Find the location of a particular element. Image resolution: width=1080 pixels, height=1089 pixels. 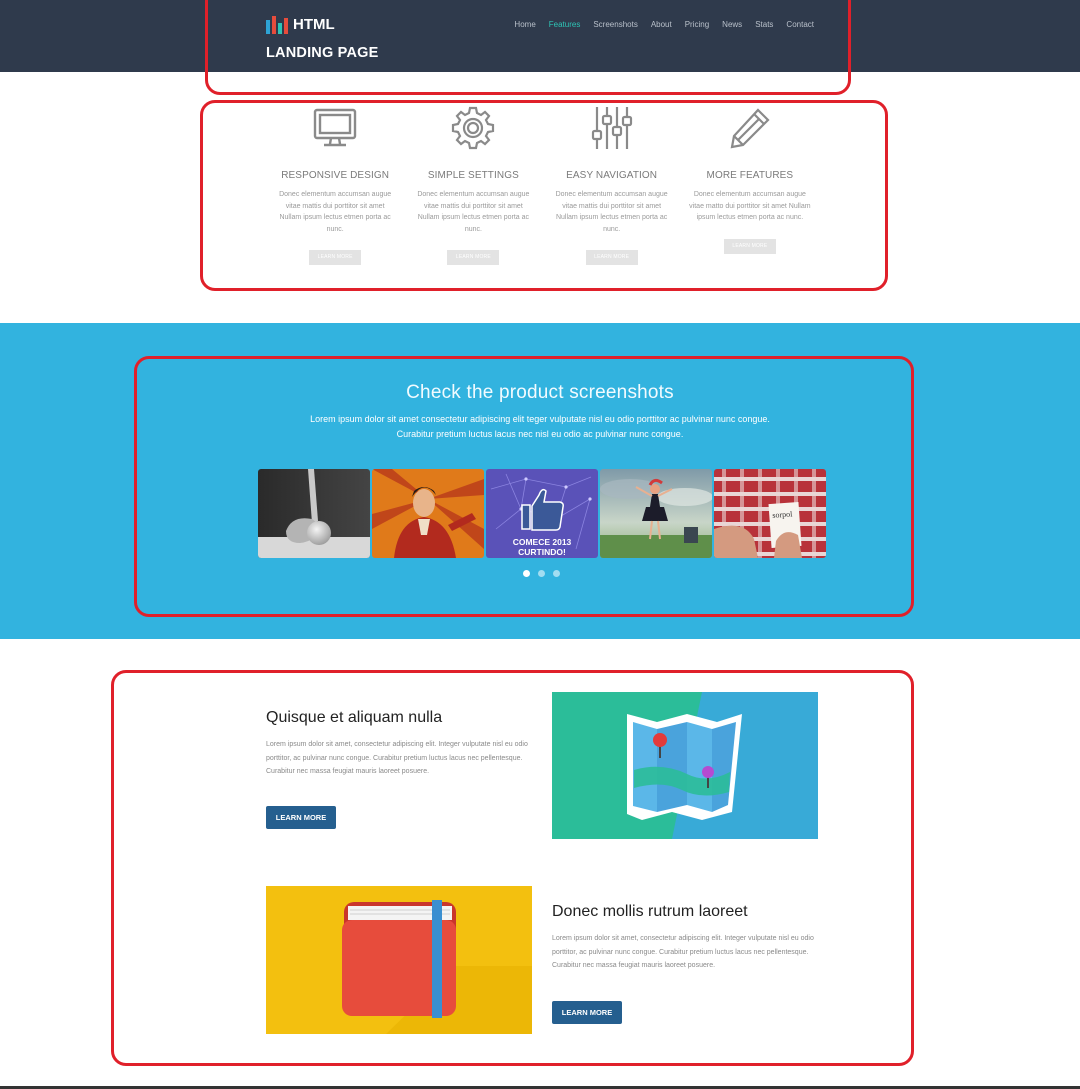

logo-subtitle: LANDING PAGE is located at coordinates (322, 53).